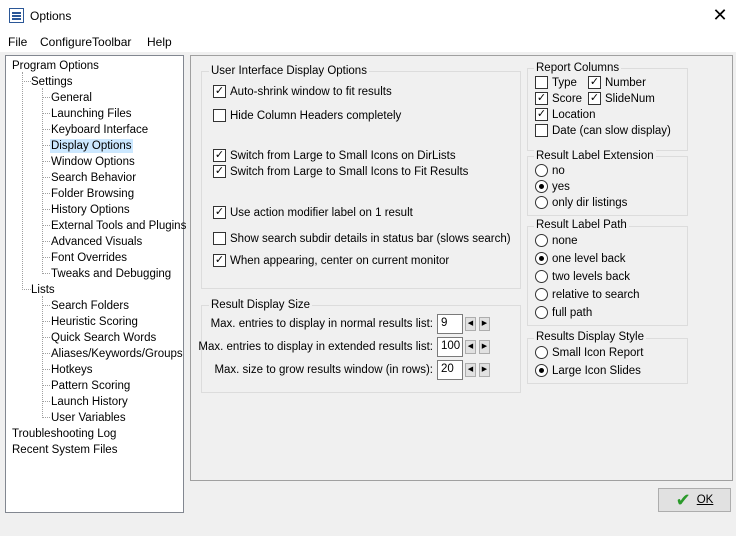  I want to click on display-style-title: Results Display Style, so click(590, 337).